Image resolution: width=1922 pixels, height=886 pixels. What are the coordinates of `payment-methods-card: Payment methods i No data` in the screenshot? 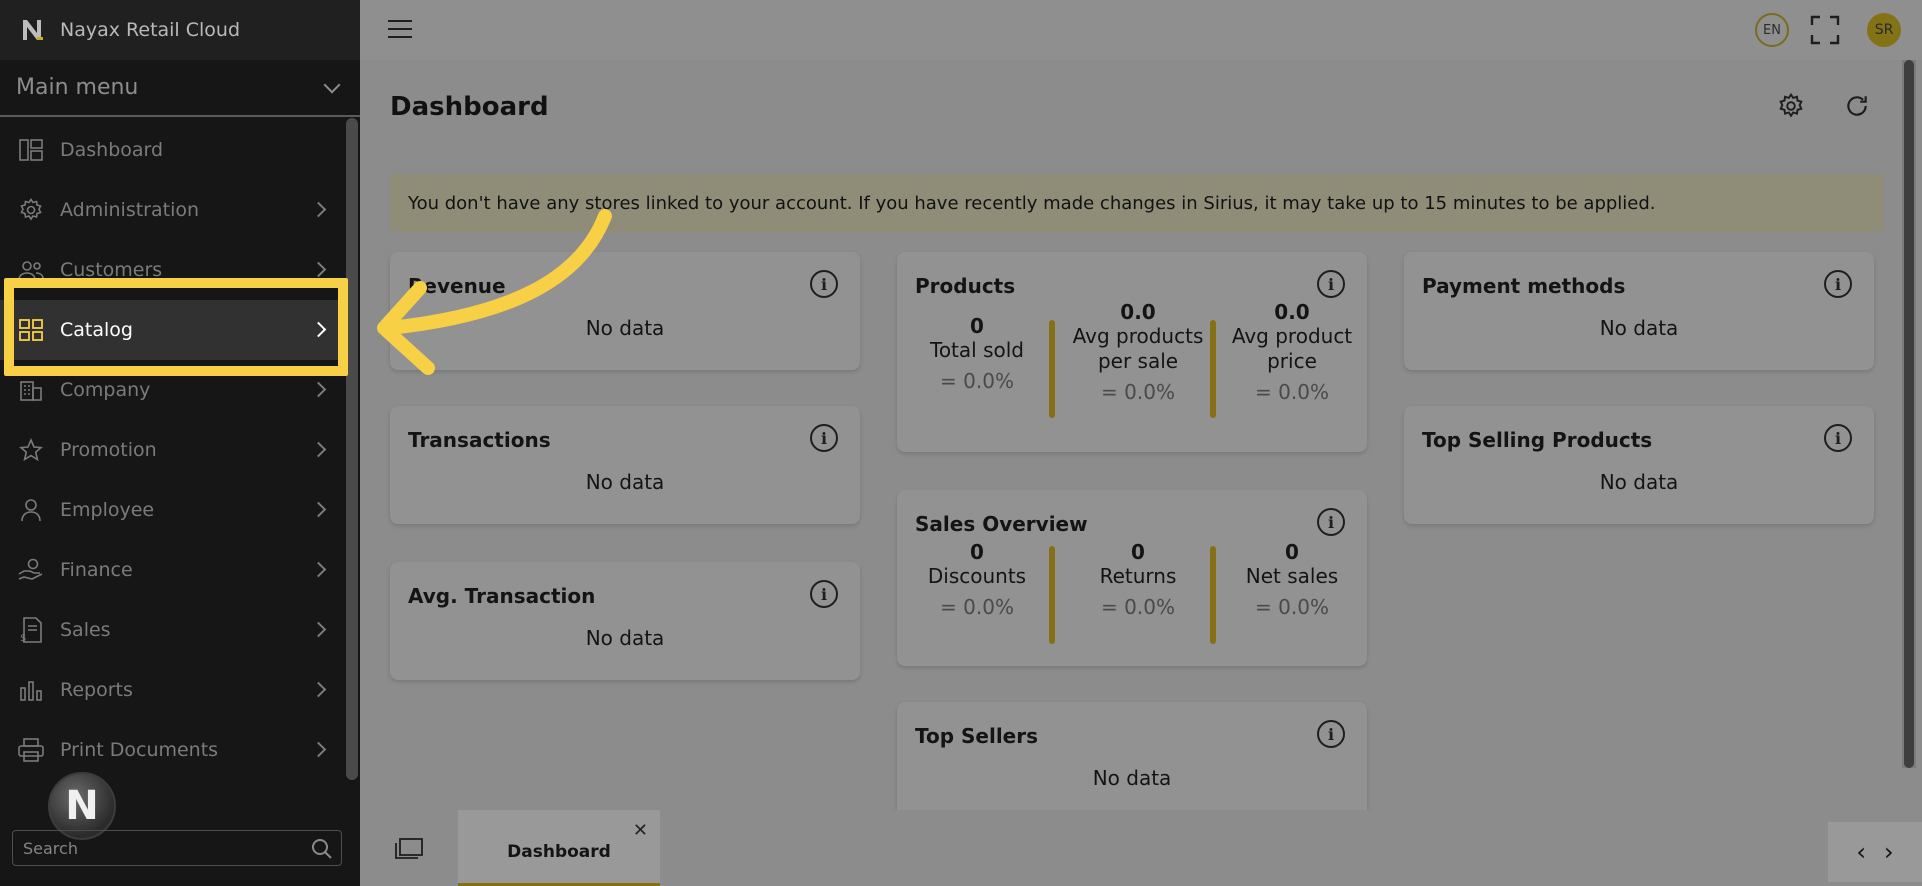 It's located at (1639, 311).